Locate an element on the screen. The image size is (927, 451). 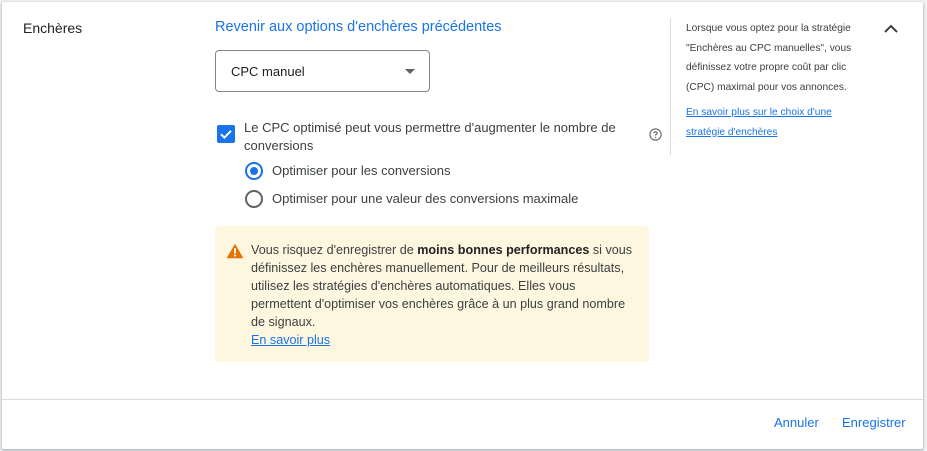
optimize-conversions-label: Optimiser pour les conversions is located at coordinates (361, 170).